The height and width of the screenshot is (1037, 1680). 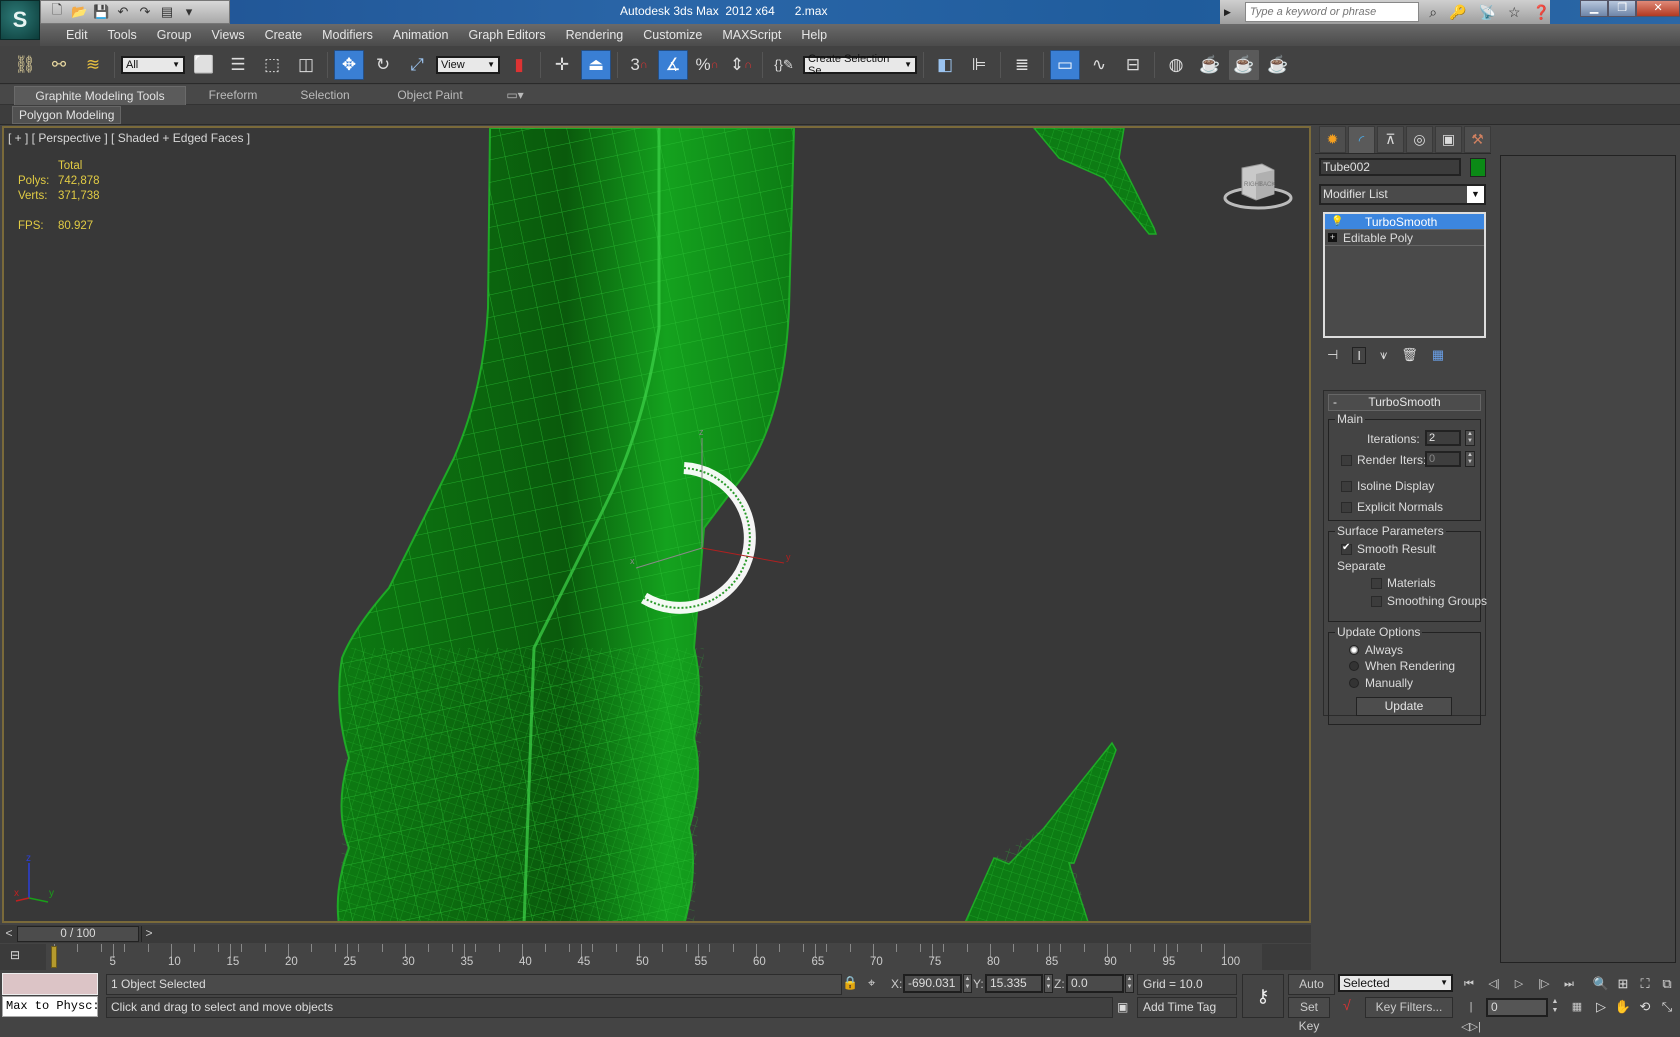 What do you see at coordinates (50, 984) in the screenshot?
I see `maxscript-mini-listener-top` at bounding box center [50, 984].